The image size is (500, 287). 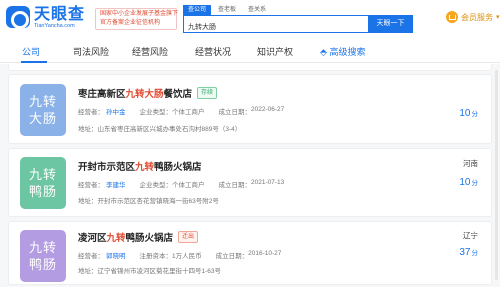 What do you see at coordinates (452, 17) in the screenshot?
I see `crown-icon` at bounding box center [452, 17].